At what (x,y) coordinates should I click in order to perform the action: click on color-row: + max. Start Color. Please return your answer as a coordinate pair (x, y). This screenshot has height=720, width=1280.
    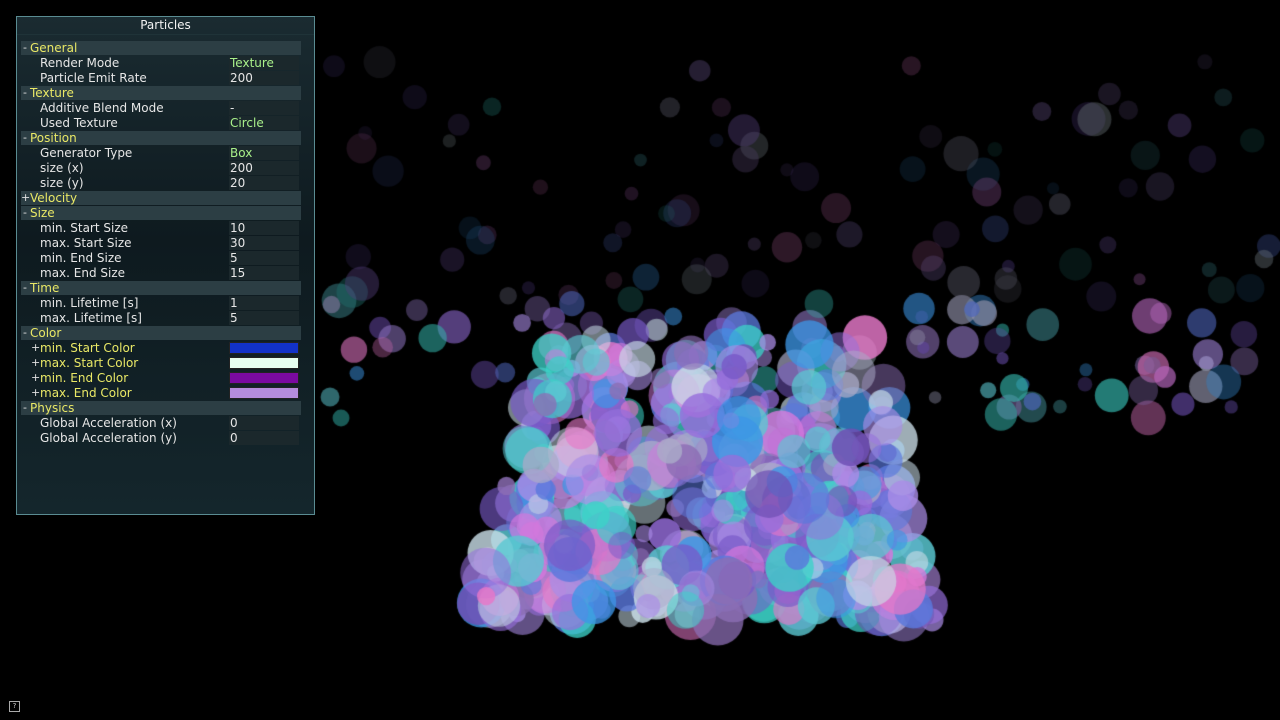
    Looking at the image, I should click on (161, 363).